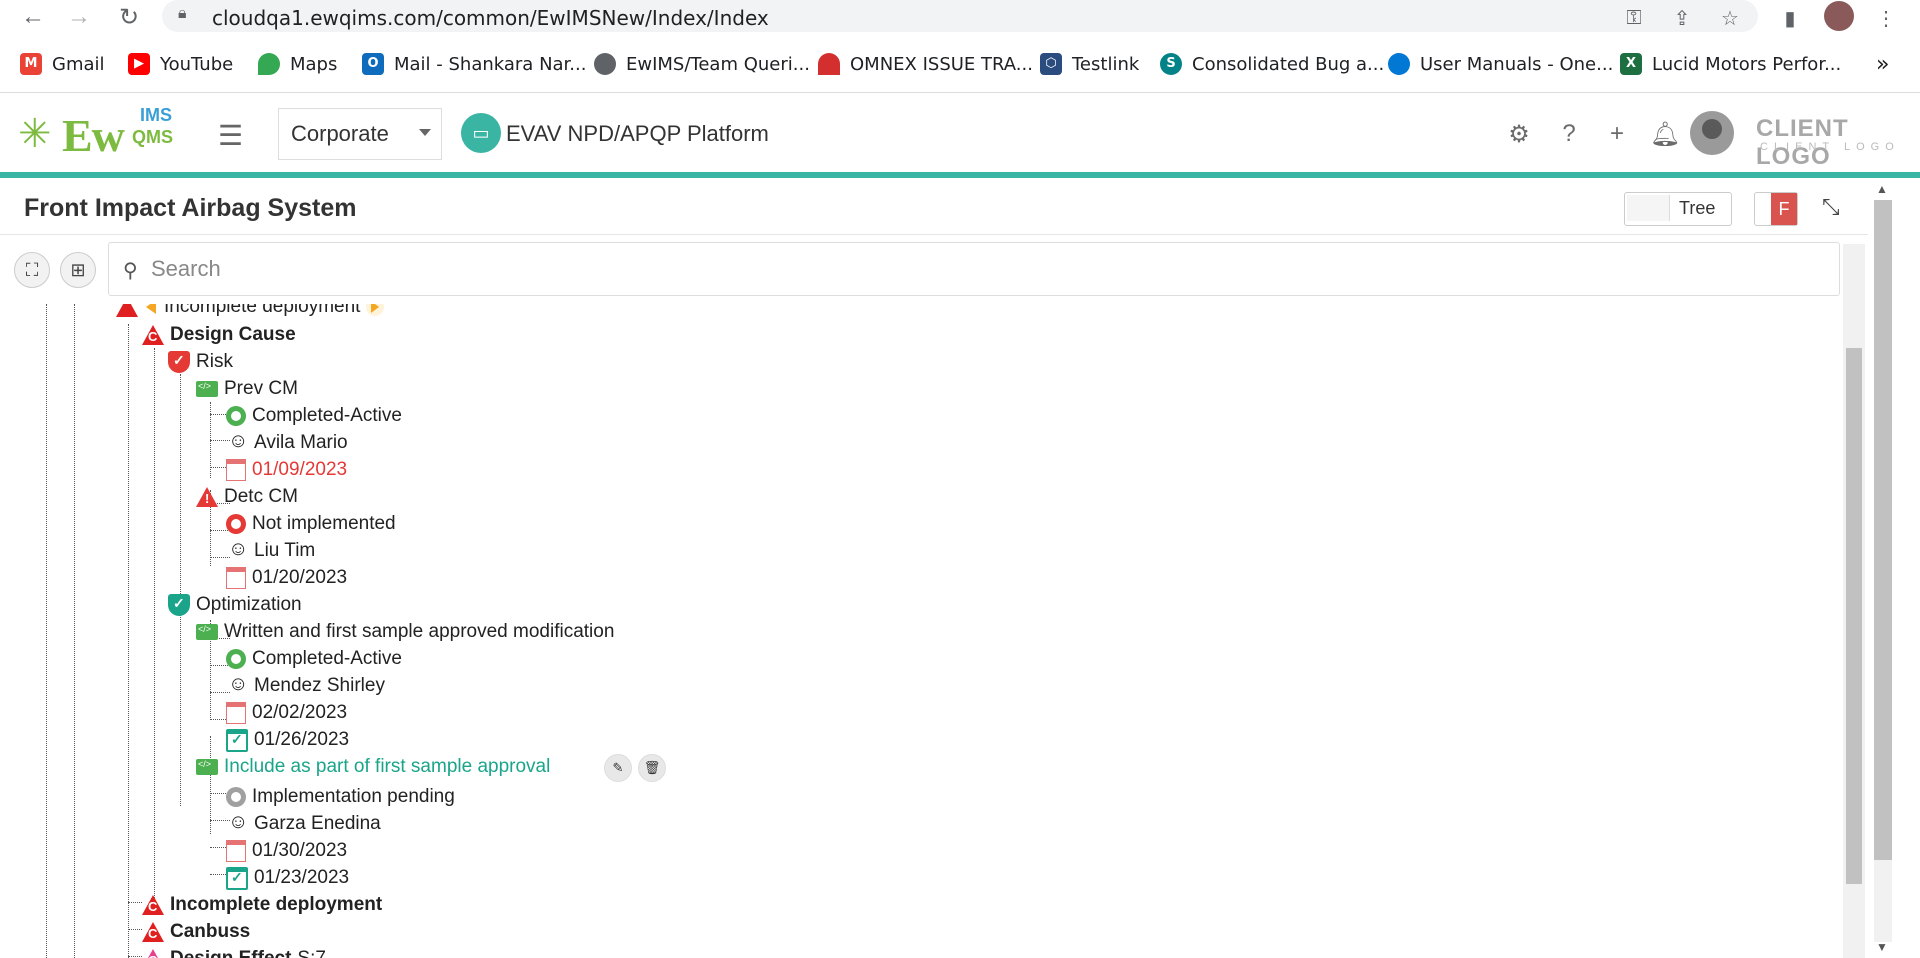 This screenshot has height=958, width=1920. Describe the element at coordinates (1051, 64) in the screenshot. I see `testlink-icon: ⬡` at that location.